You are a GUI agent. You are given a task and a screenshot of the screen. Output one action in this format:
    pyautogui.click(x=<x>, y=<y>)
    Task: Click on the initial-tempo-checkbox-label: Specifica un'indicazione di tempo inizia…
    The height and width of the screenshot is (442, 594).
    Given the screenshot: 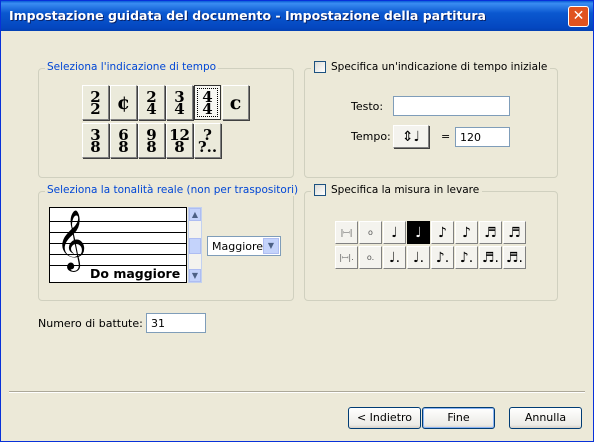 What is the action you would take?
    pyautogui.click(x=439, y=67)
    